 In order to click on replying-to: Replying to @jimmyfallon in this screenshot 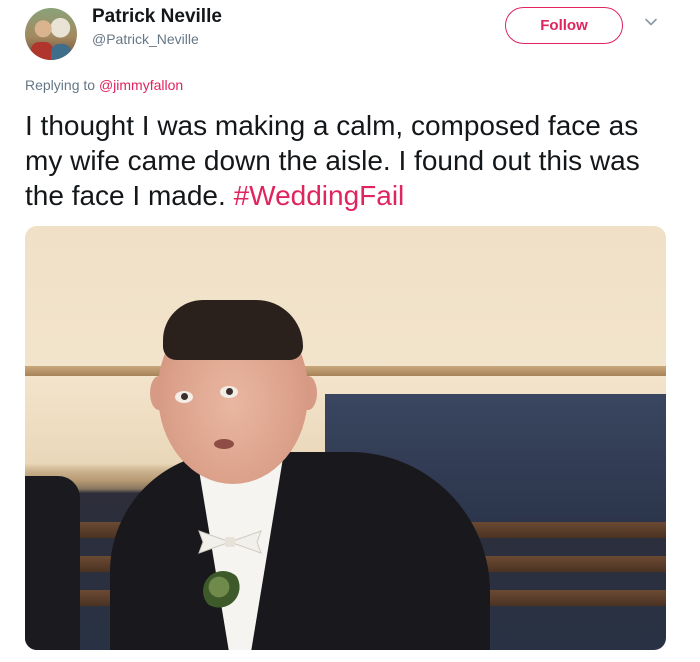, I will do `click(104, 85)`.